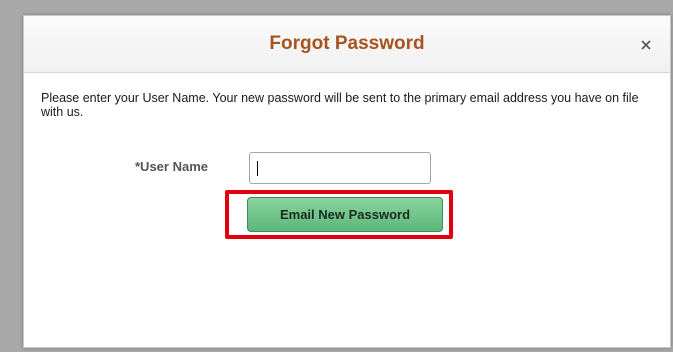 This screenshot has height=352, width=673. I want to click on dialog-title: Forgot Password, so click(347, 43).